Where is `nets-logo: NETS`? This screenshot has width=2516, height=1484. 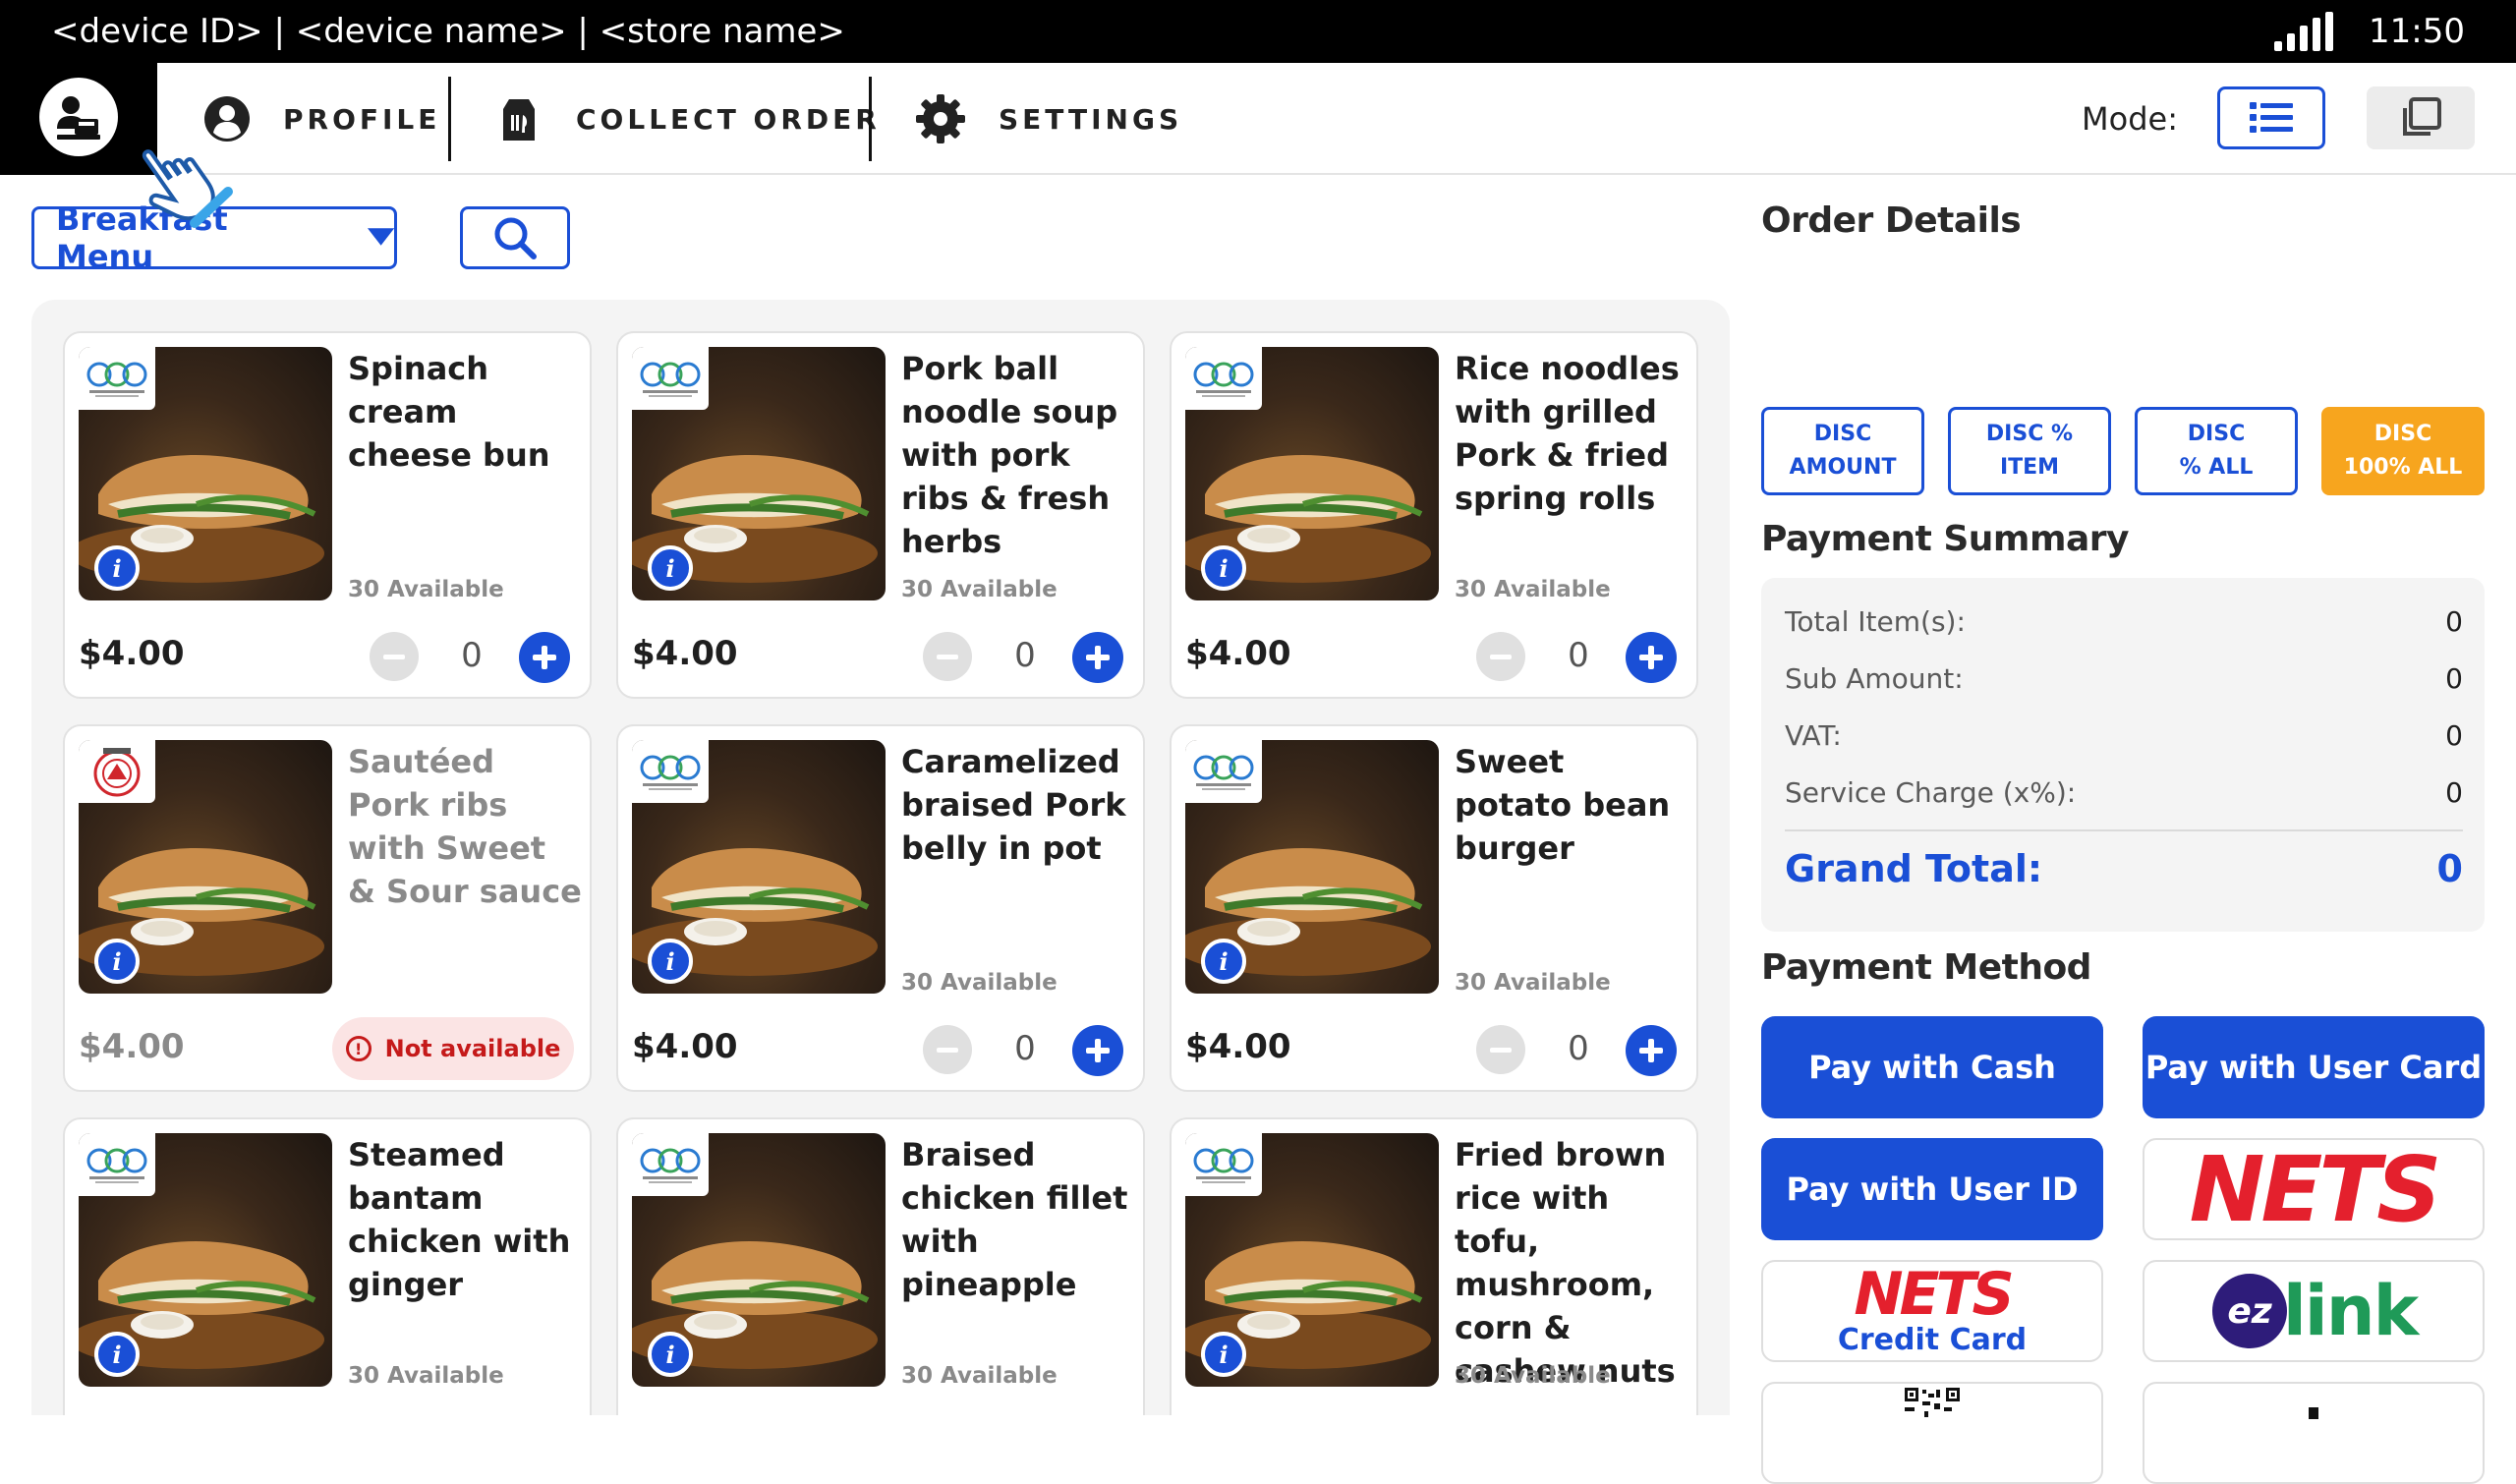 nets-logo: NETS is located at coordinates (2315, 1189).